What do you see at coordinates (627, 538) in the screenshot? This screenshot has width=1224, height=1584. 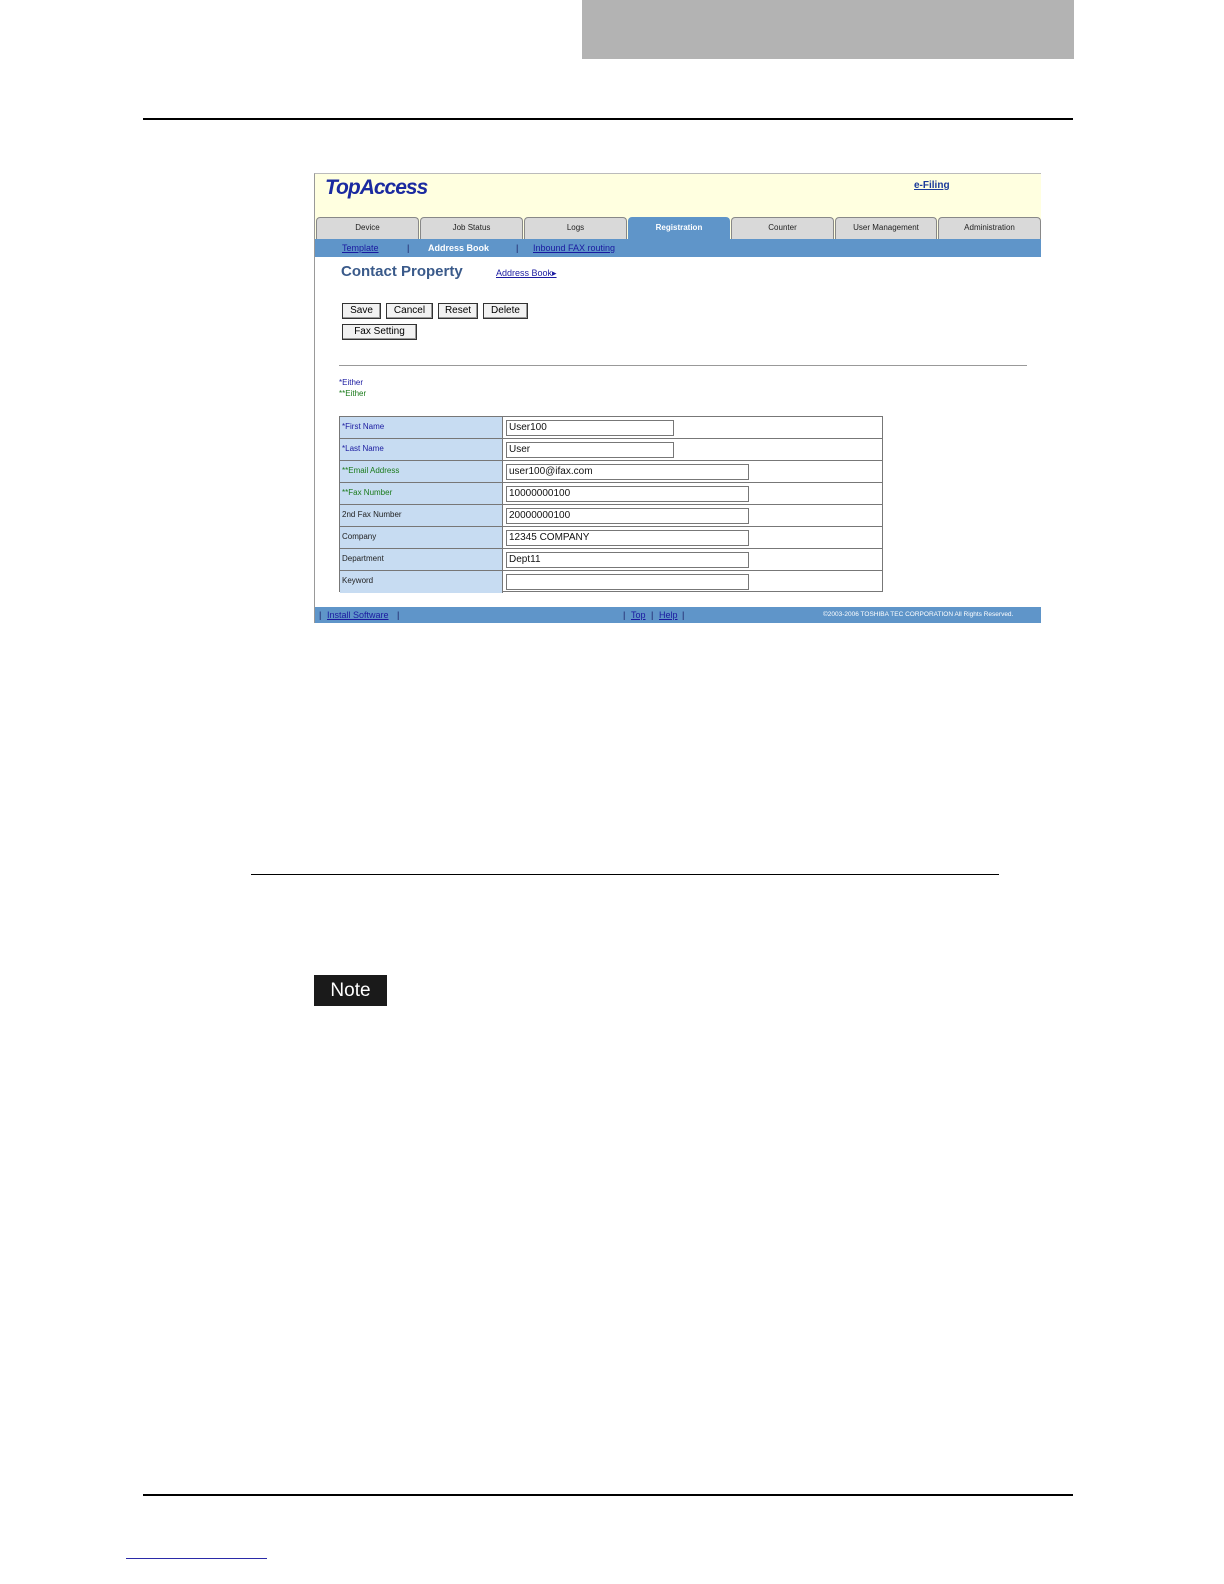 I see `company-input: 12345 COMPANY` at bounding box center [627, 538].